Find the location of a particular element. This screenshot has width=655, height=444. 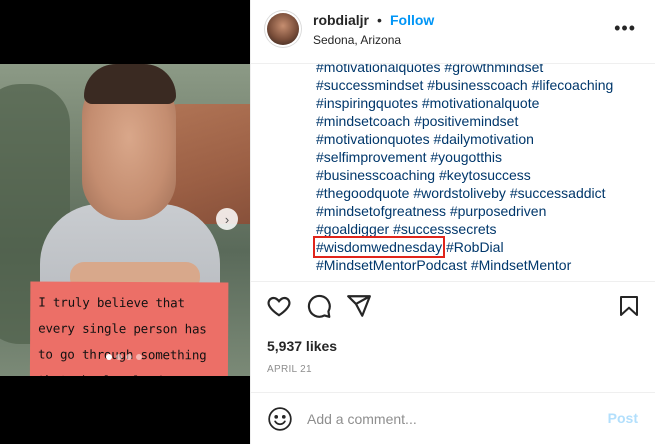

save-button is located at coordinates (629, 306).